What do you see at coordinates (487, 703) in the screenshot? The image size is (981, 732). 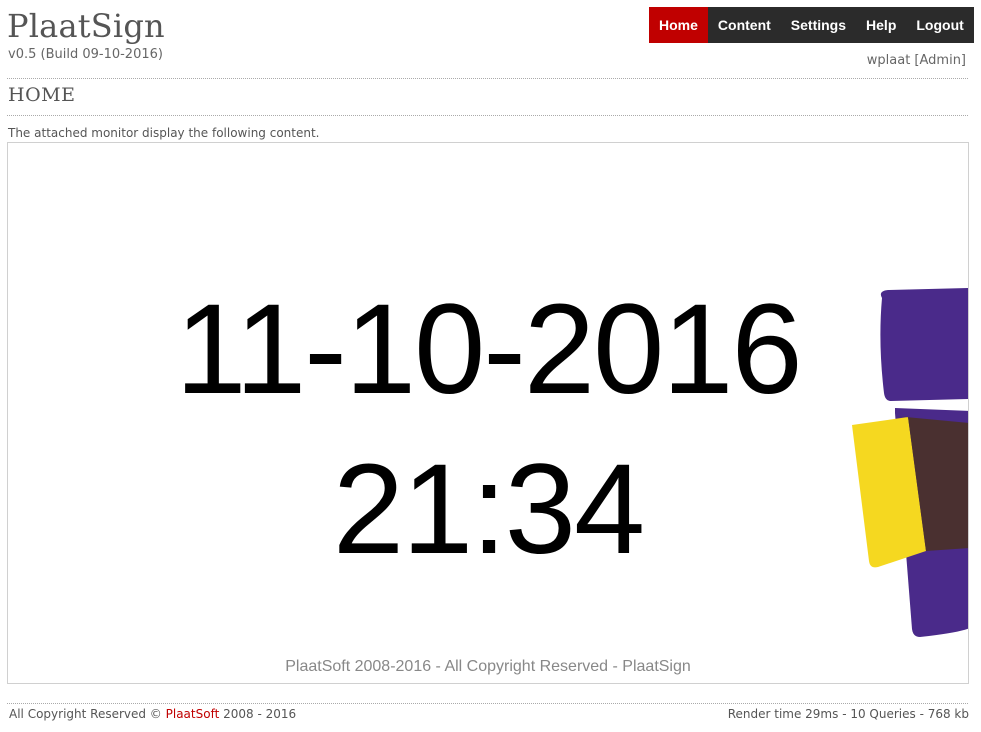 I see `footer-divider` at bounding box center [487, 703].